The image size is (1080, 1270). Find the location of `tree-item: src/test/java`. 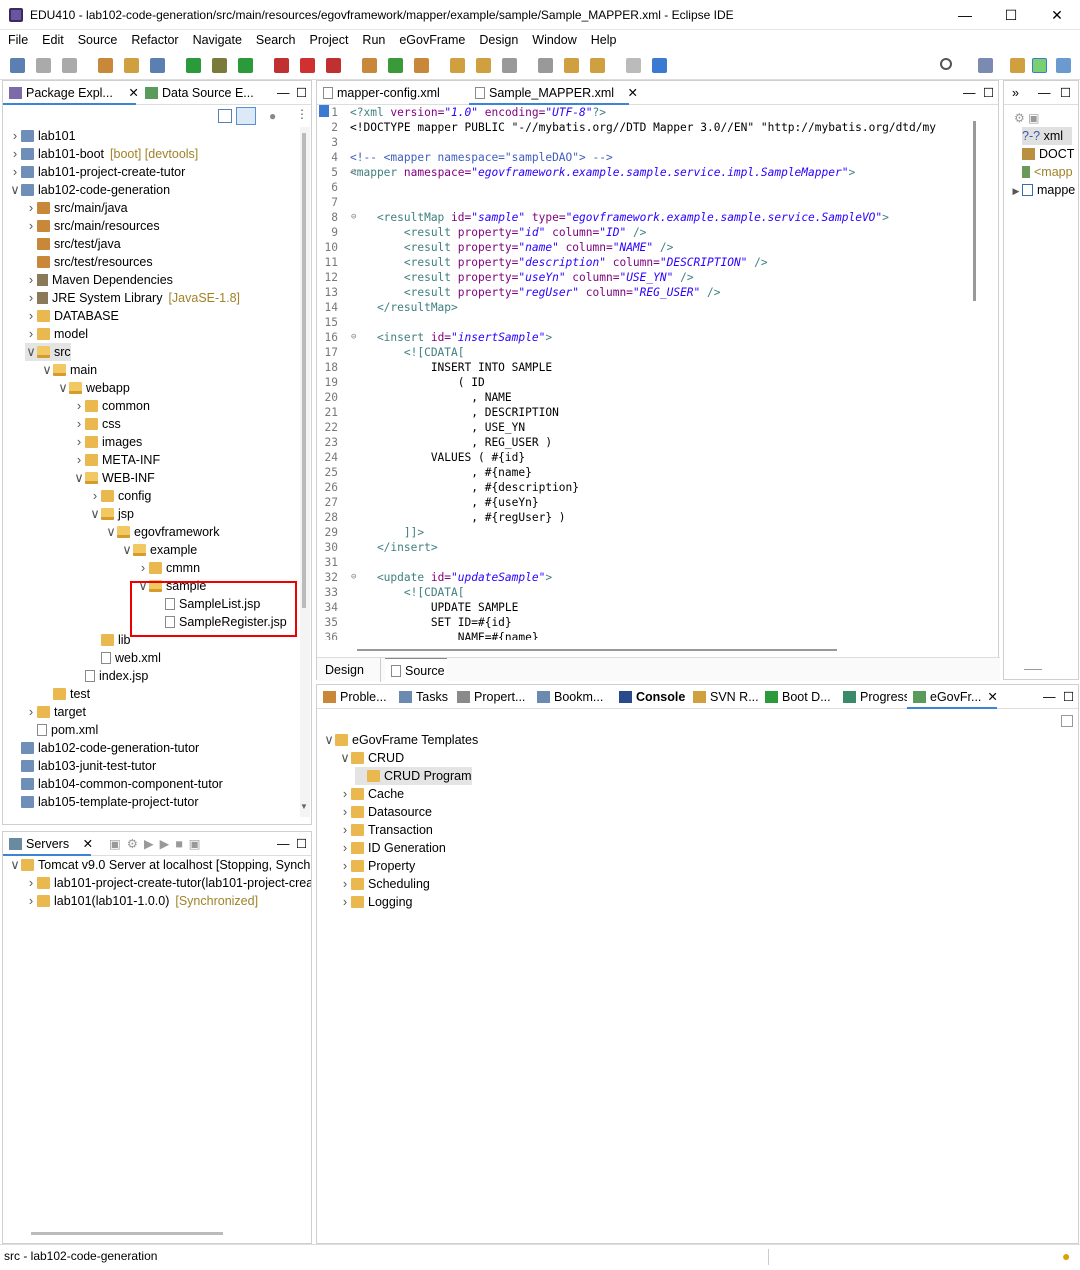

tree-item: src/test/java is located at coordinates (73, 244).